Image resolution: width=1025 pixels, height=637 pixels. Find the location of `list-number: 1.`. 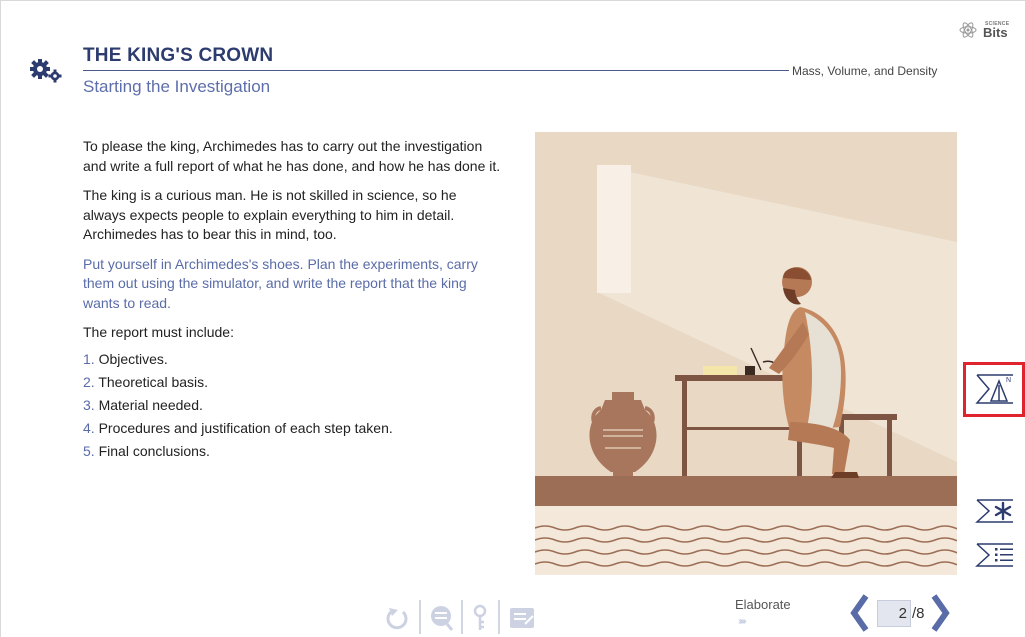

list-number: 1. is located at coordinates (89, 358).